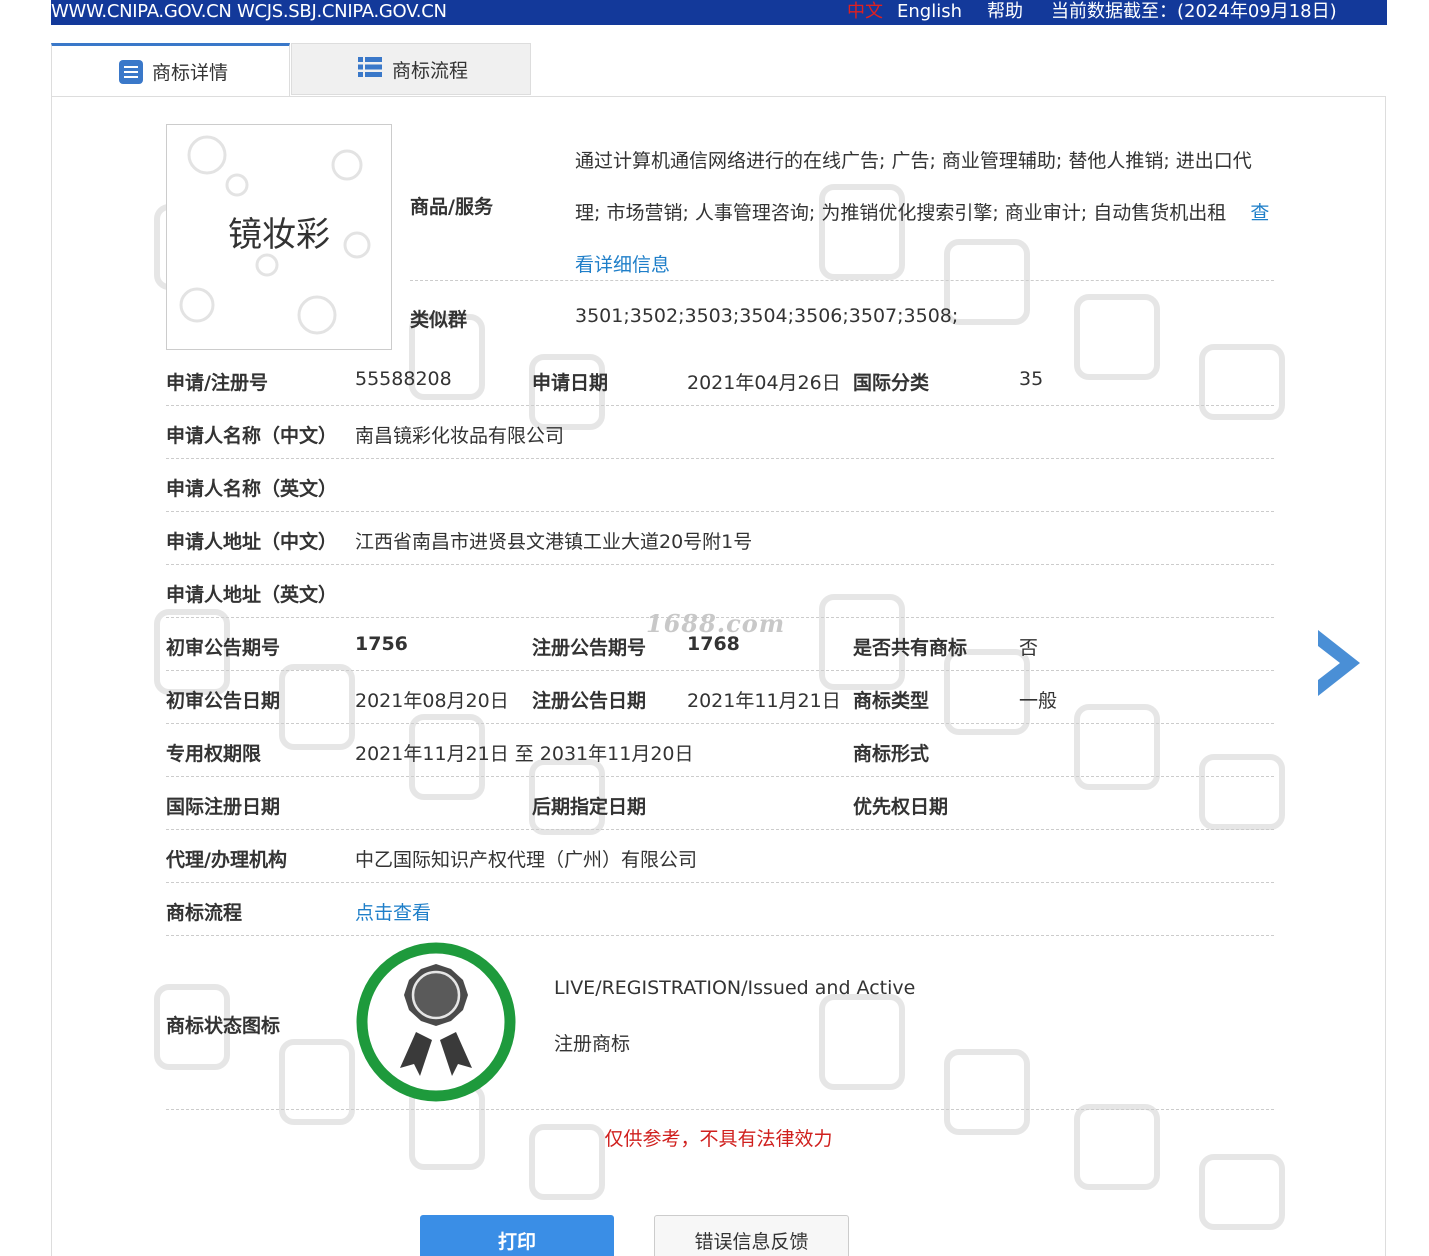 This screenshot has height=1256, width=1429. What do you see at coordinates (720, 803) in the screenshot?
I see `detail-row: 国际注册日期 后期指定日期 优先权日期` at bounding box center [720, 803].